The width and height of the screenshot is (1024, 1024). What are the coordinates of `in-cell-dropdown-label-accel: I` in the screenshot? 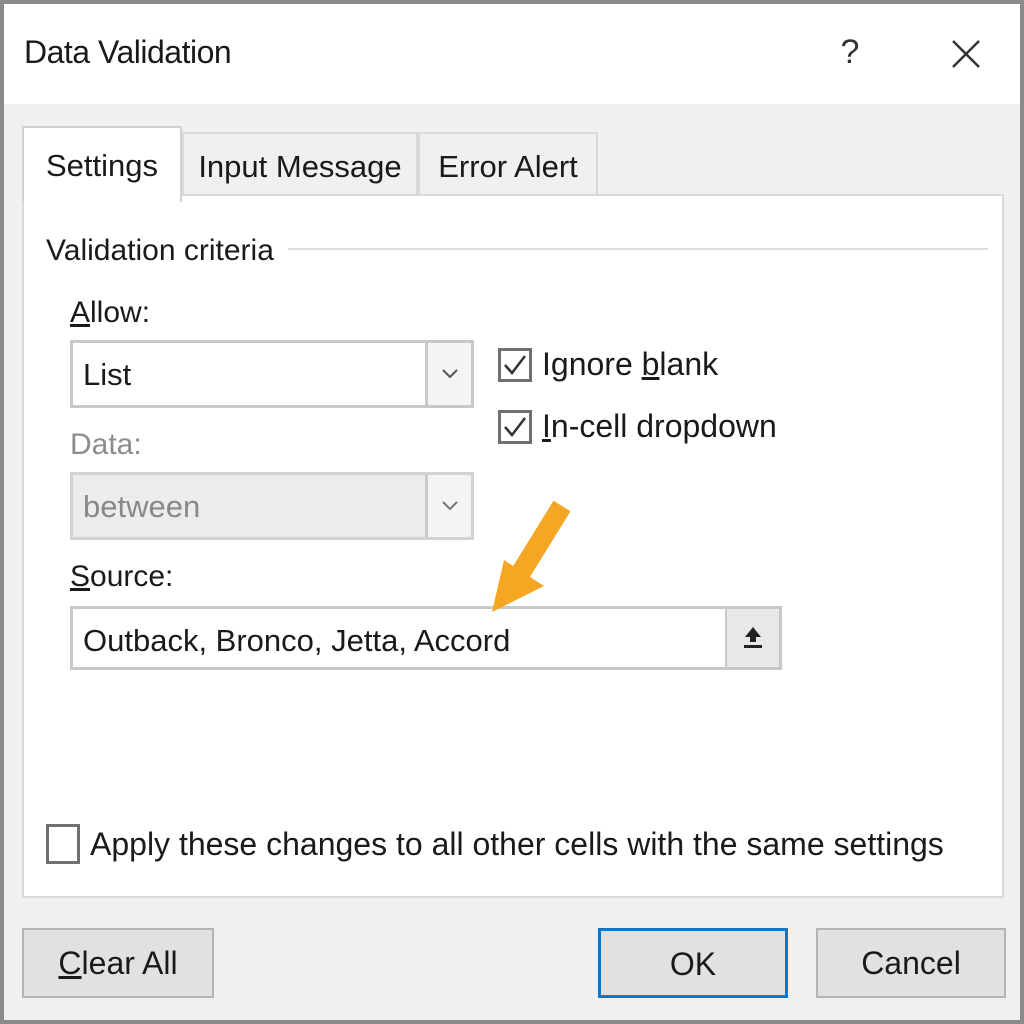 It's located at (546, 426).